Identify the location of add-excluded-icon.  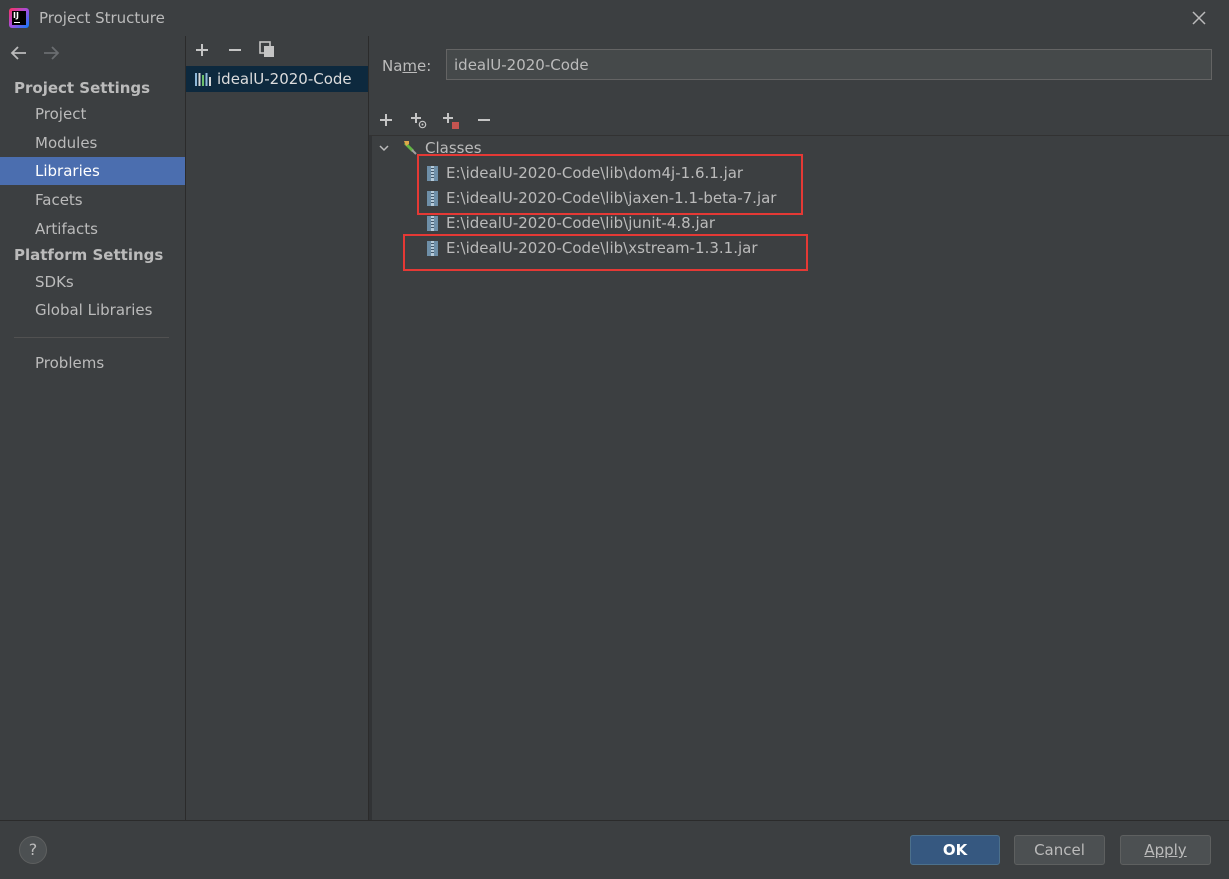
(450, 120).